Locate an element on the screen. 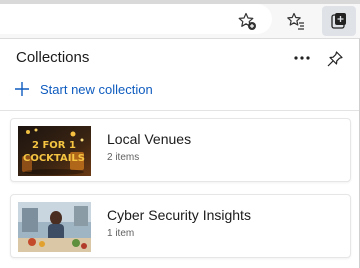 The image size is (360, 268). pin-panel-button is located at coordinates (335, 59).